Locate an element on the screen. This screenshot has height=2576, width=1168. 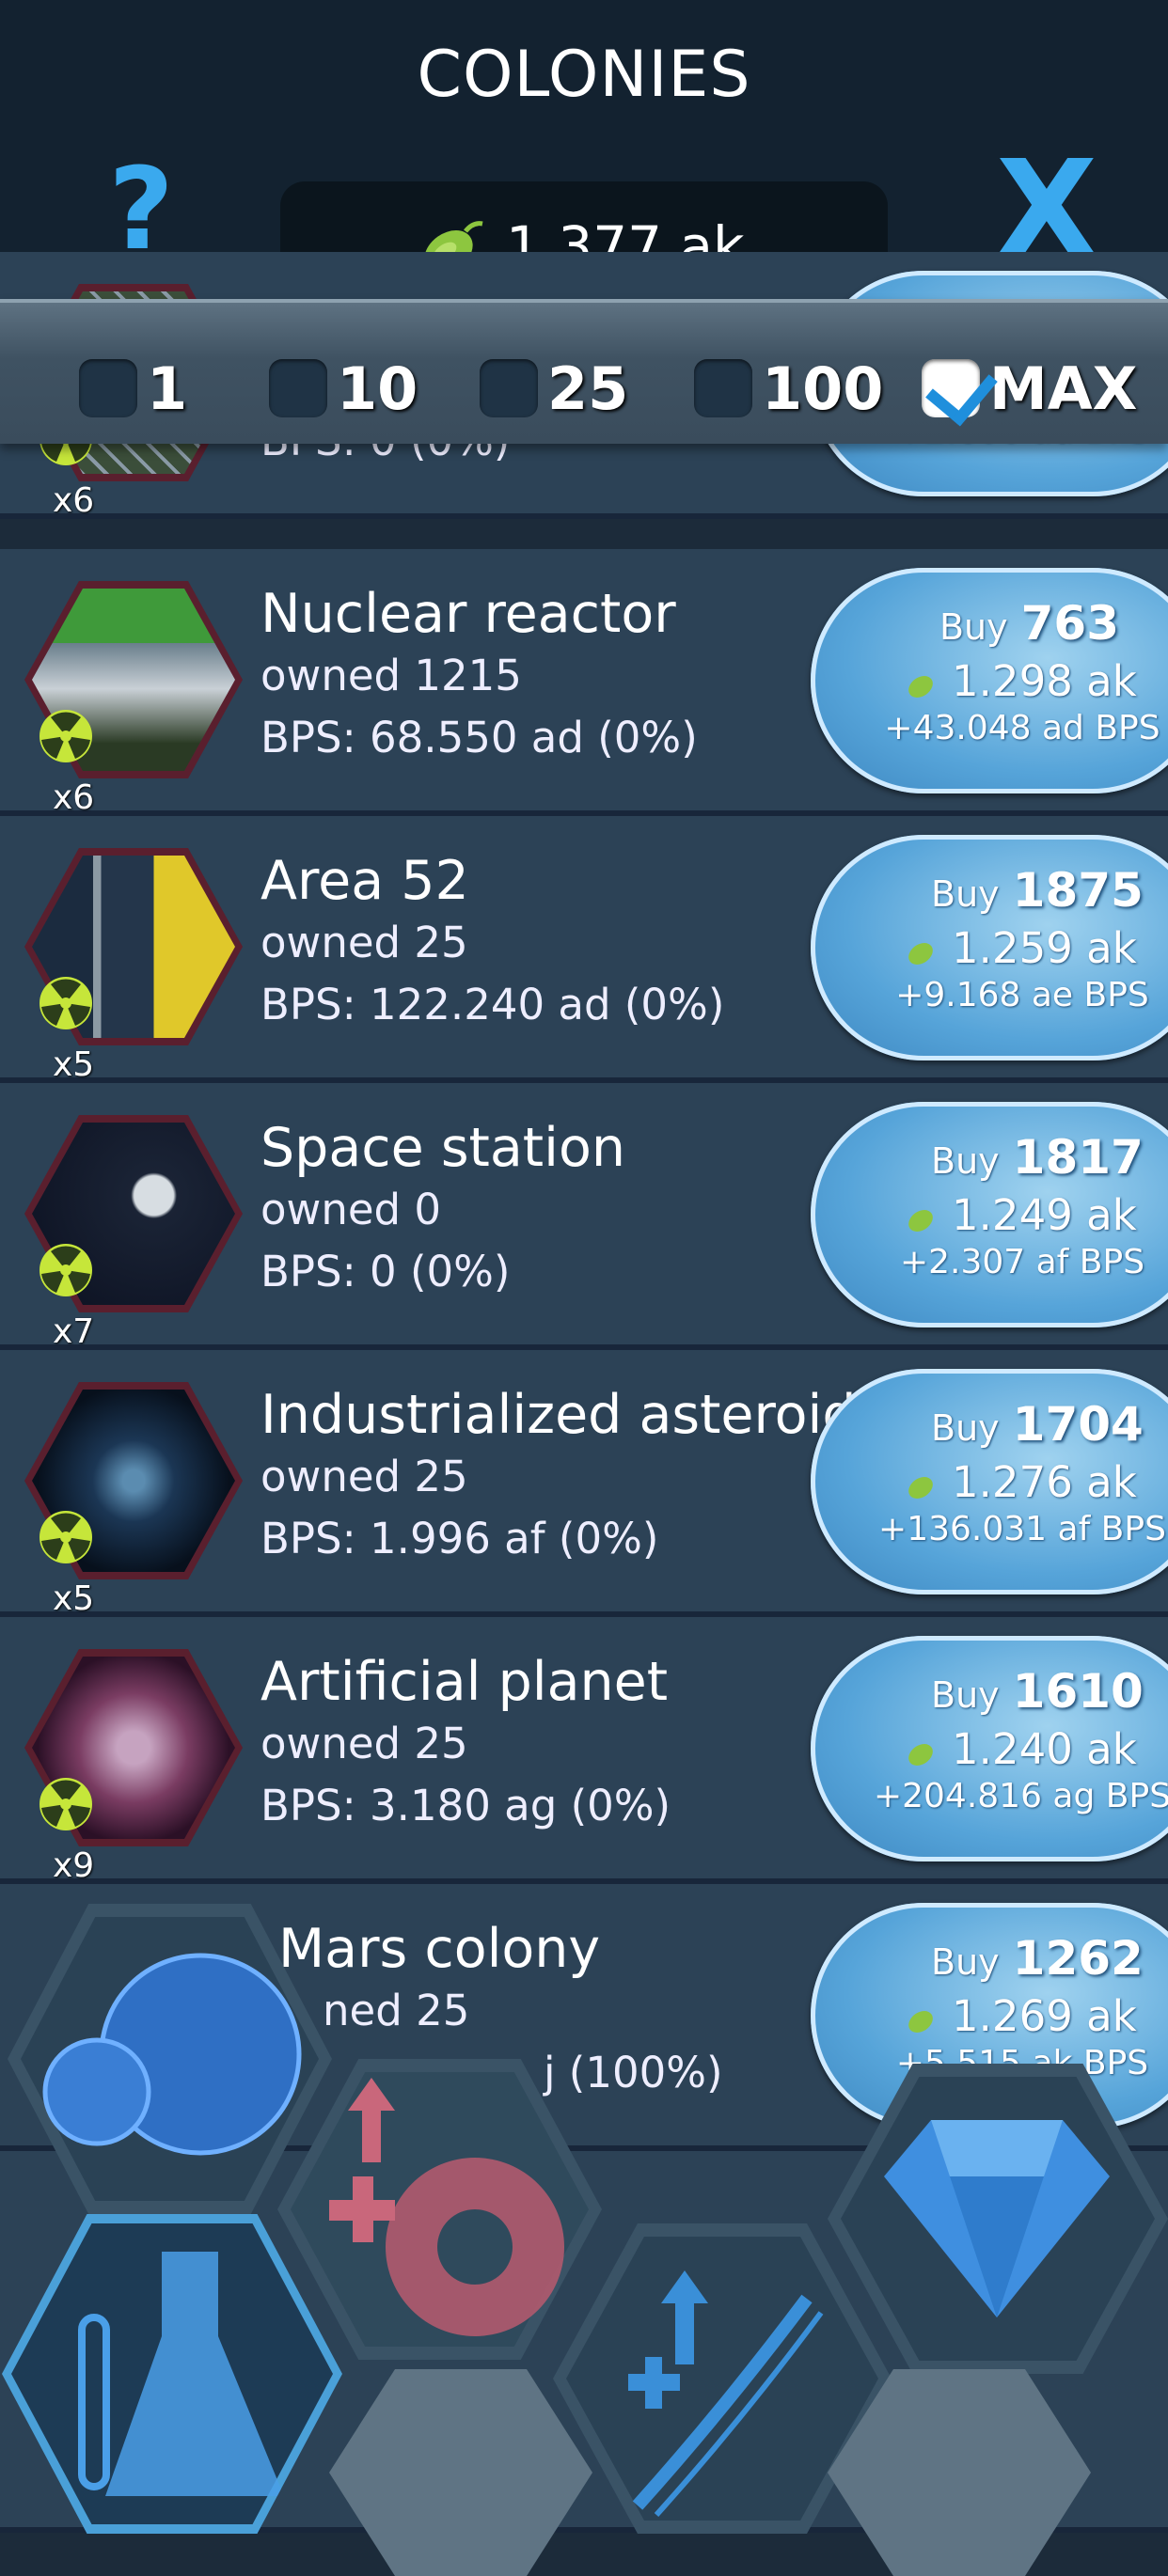
colony-bps: BPS: 68.550 ad (0%) is located at coordinates (479, 738).